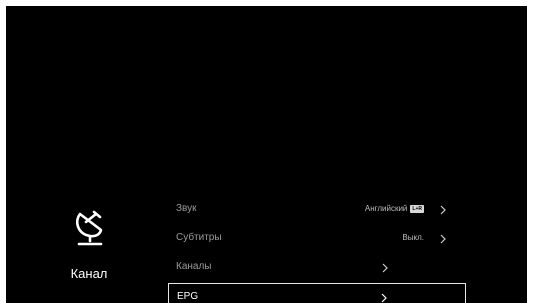 Image resolution: width=533 pixels, height=303 pixels. Describe the element at coordinates (317, 268) in the screenshot. I see `menu-item-channels: Каналы` at that location.